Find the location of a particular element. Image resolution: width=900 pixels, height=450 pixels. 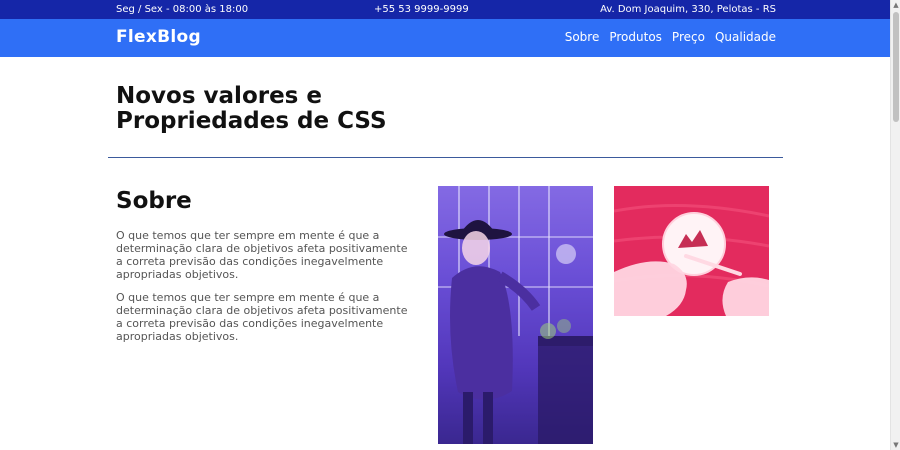

nav-link-sobre: Sobre is located at coordinates (582, 37).